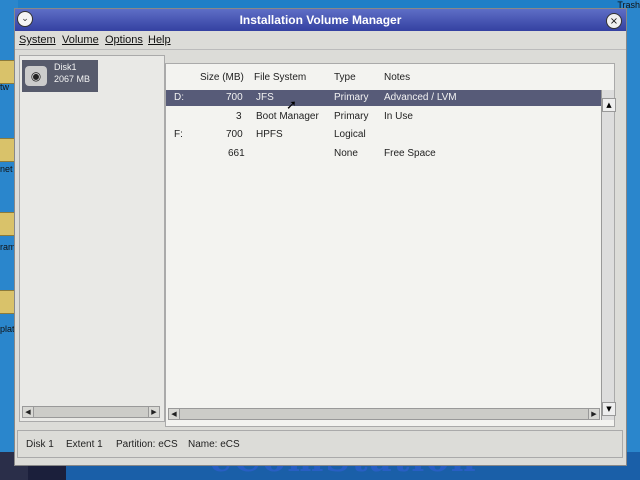 The image size is (640, 480). I want to click on menu-volume: Volume, so click(80, 40).